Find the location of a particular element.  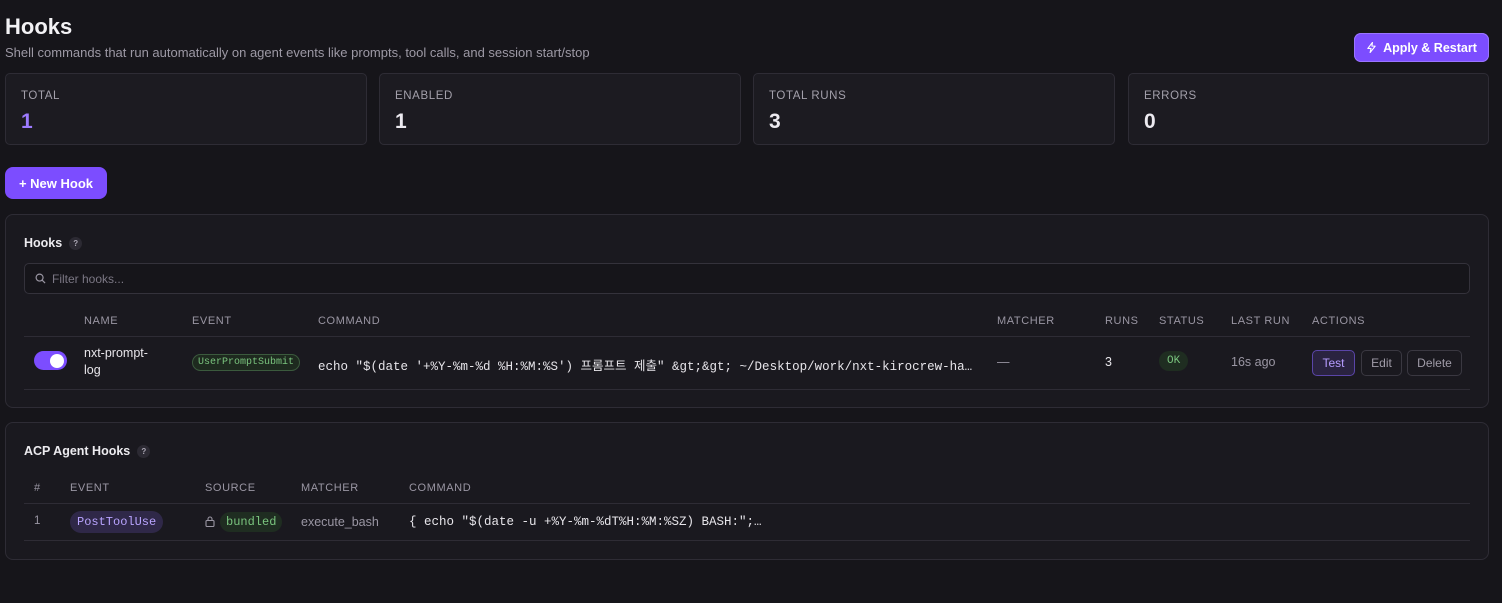

row-index: 1 is located at coordinates (37, 521).